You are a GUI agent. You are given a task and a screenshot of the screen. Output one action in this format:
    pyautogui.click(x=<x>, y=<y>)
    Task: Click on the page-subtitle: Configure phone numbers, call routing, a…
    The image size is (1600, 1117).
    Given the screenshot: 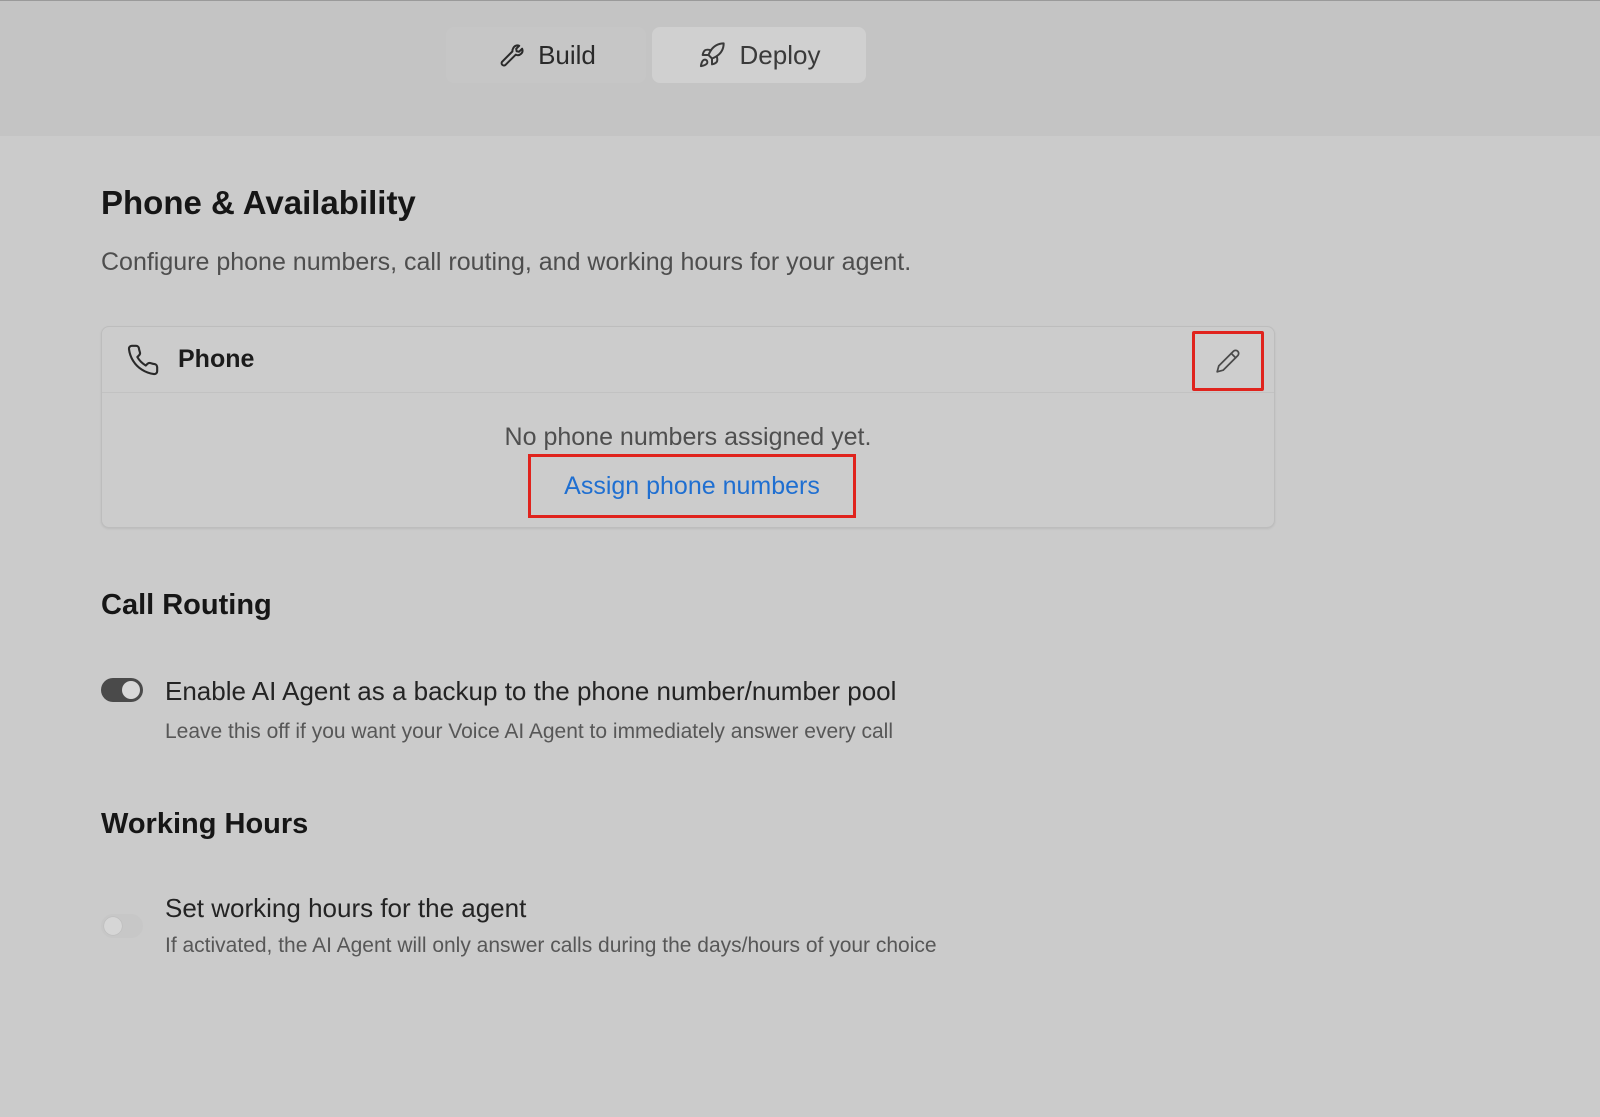 What is the action you would take?
    pyautogui.click(x=506, y=262)
    